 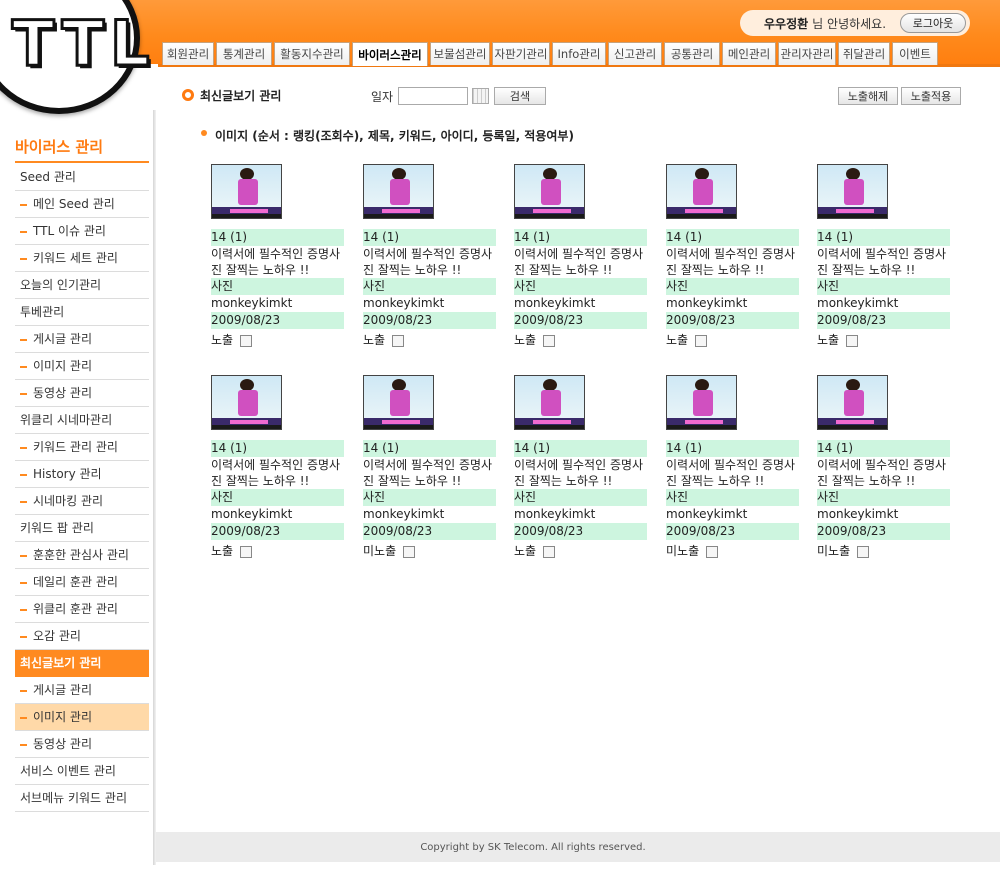 I want to click on tab-2: 활동지수관리, so click(x=312, y=53).